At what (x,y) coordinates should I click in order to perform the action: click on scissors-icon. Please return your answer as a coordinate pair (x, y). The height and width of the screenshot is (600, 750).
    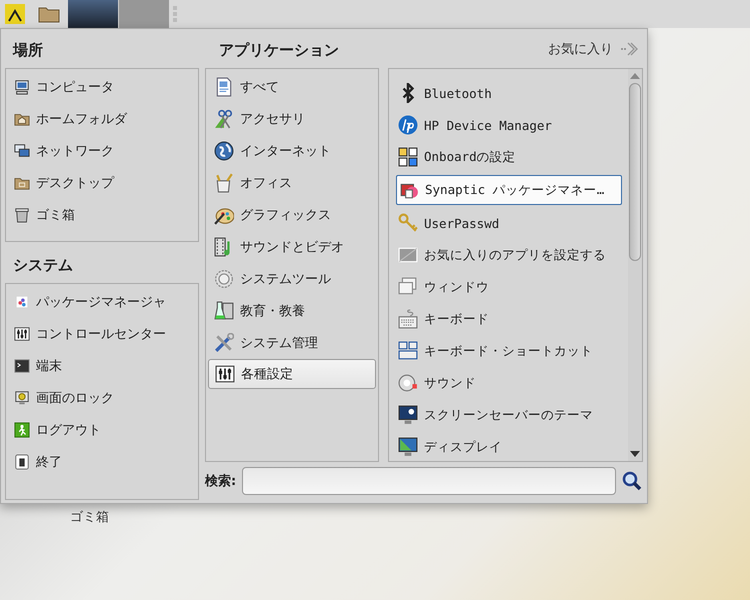
    Looking at the image, I should click on (224, 119).